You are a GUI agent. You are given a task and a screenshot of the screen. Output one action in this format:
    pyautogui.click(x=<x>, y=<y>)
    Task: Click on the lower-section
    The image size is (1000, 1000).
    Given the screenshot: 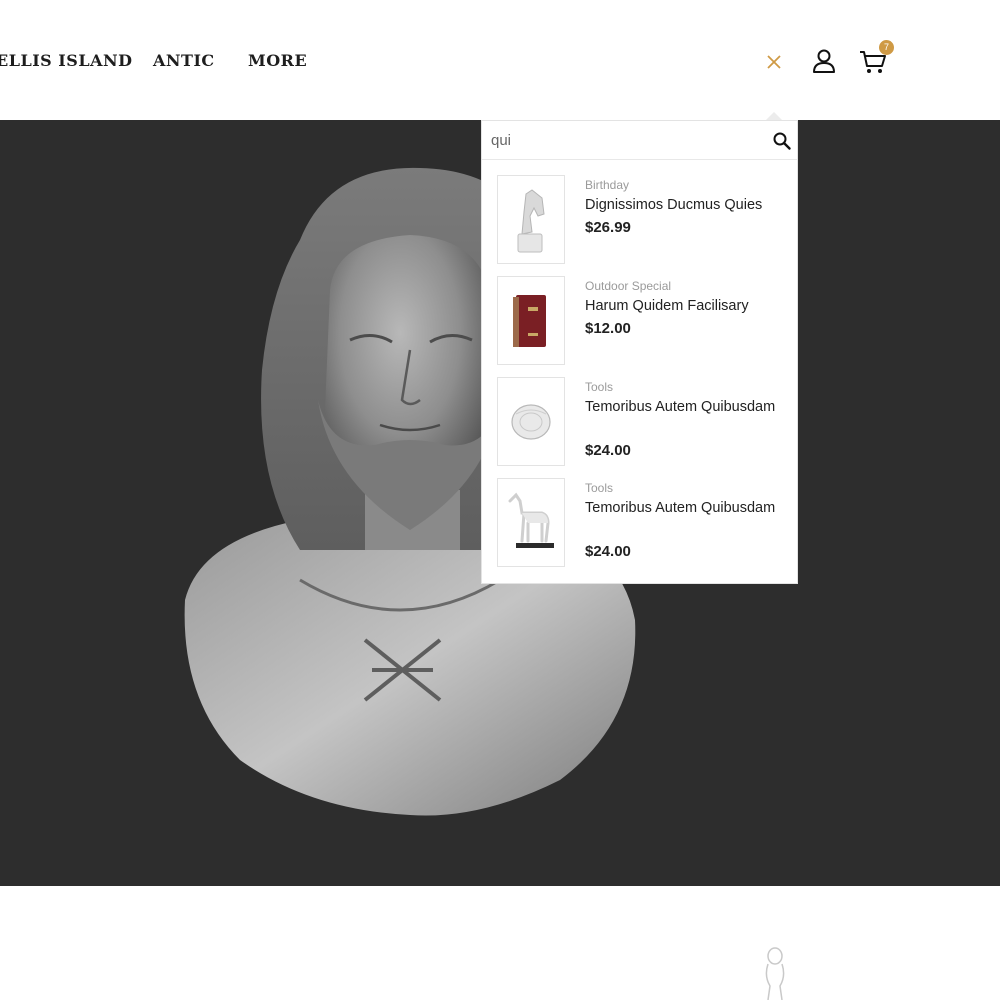 What is the action you would take?
    pyautogui.click(x=500, y=943)
    